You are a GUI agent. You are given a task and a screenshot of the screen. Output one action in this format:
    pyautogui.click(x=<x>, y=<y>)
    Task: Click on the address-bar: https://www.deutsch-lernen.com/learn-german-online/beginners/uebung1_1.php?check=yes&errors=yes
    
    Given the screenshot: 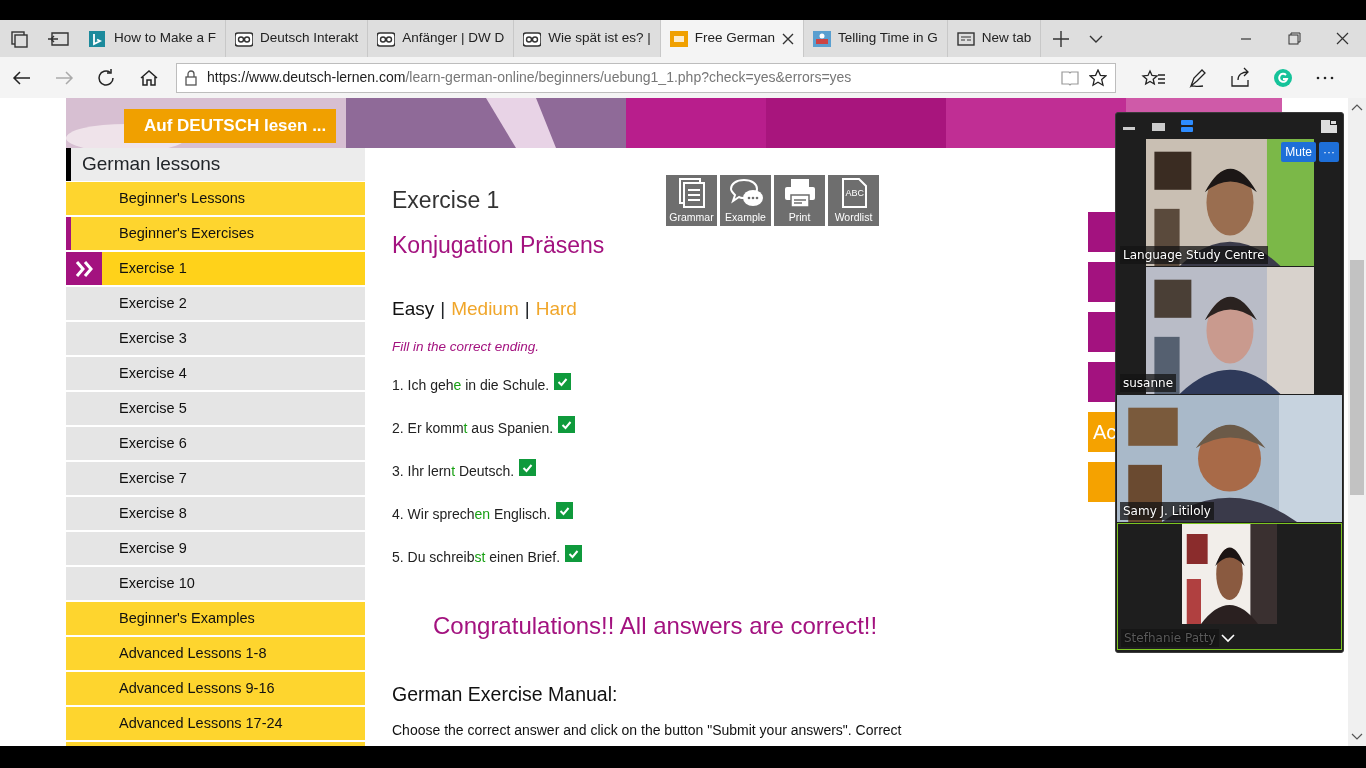 What is the action you would take?
    pyautogui.click(x=646, y=77)
    